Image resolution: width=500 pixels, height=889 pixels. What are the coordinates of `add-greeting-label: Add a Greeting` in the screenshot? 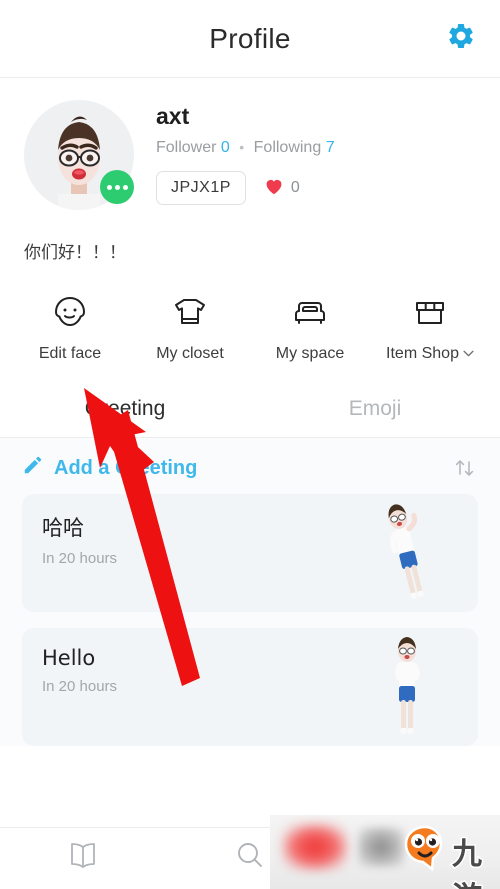 It's located at (126, 467).